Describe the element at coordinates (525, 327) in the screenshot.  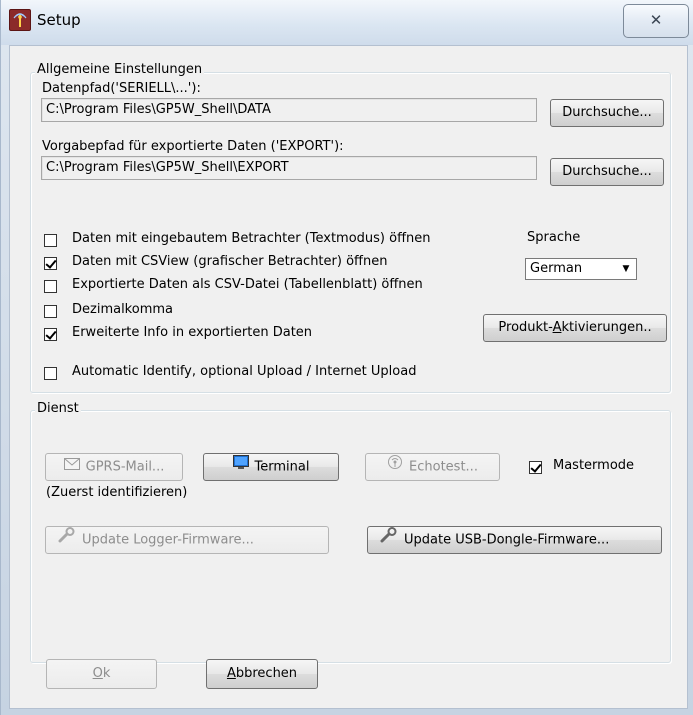
I see `product-activation-label-prefix: Produkt-` at that location.